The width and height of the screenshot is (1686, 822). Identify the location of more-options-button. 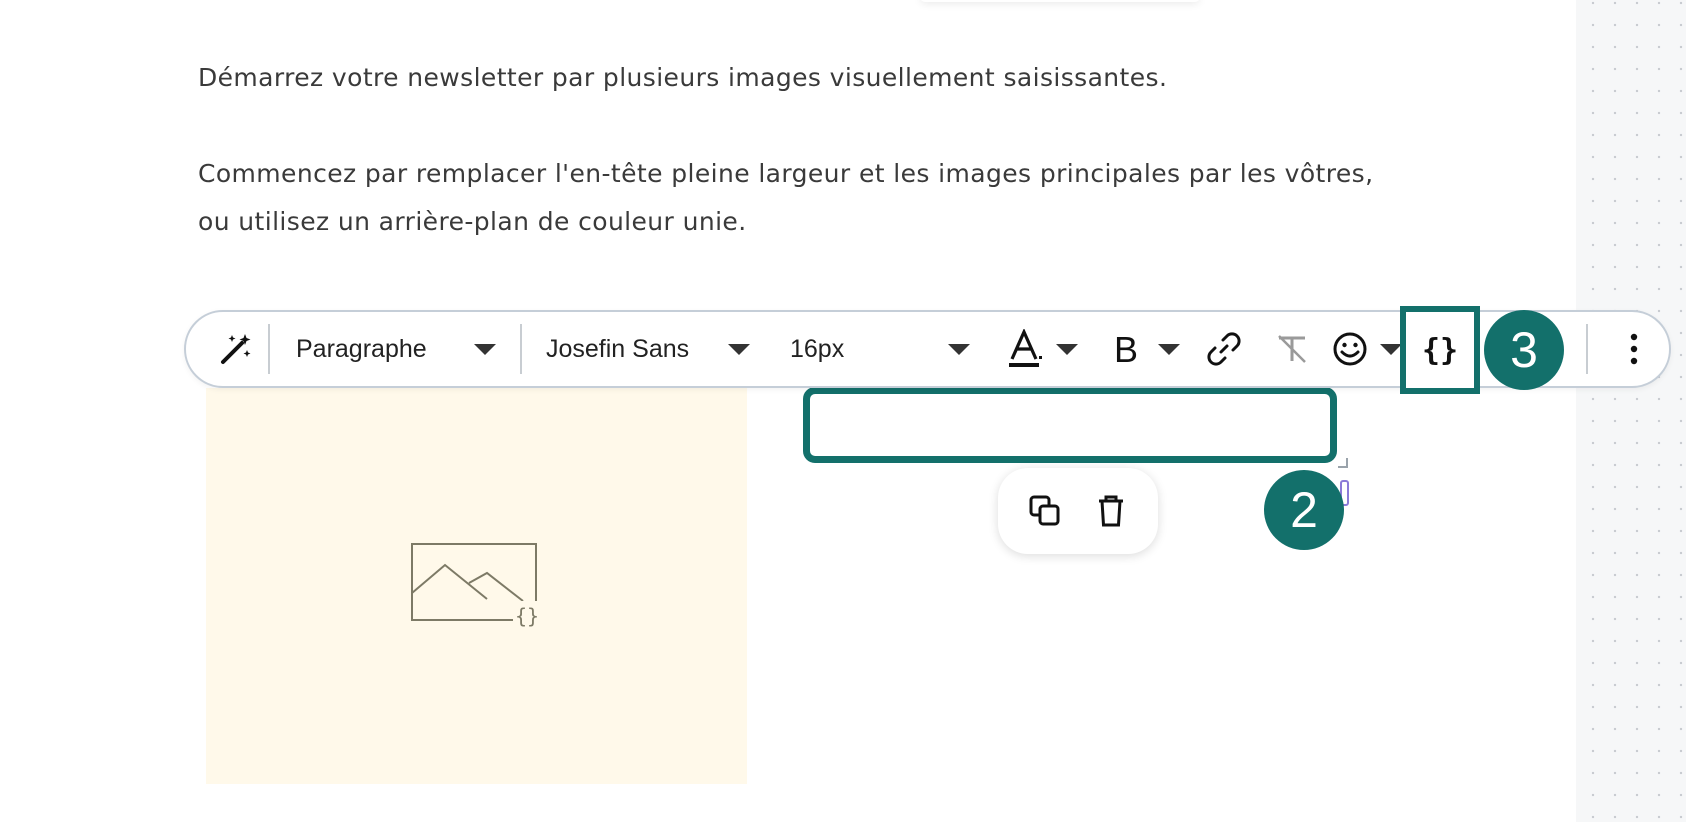
(1634, 349).